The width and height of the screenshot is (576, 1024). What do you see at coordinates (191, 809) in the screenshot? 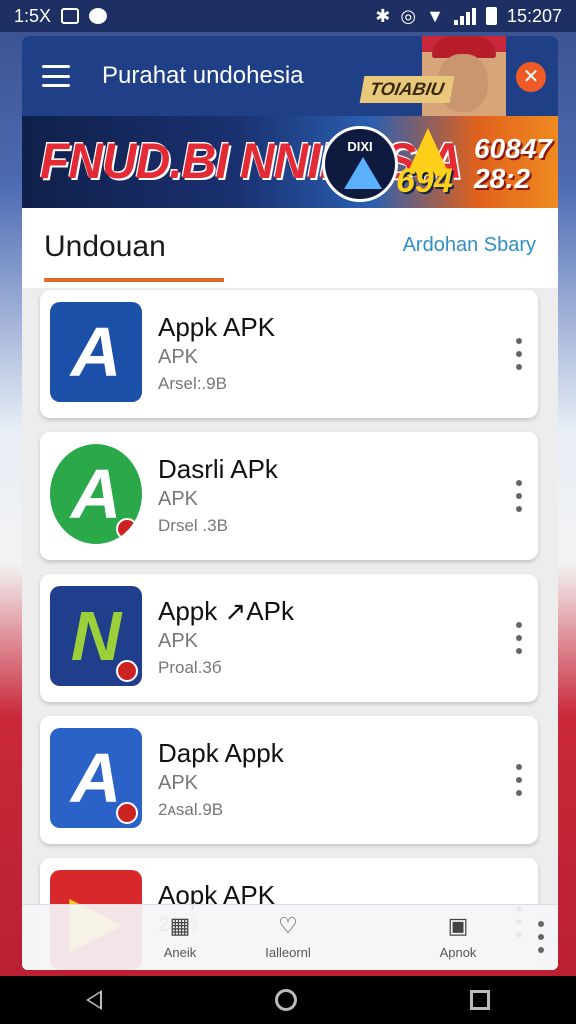
I see `app-size: 2ᴀsal.9B` at bounding box center [191, 809].